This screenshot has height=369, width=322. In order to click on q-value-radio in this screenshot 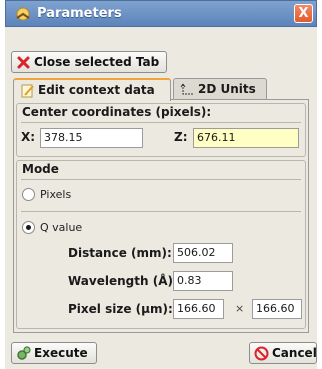, I will do `click(28, 227)`.